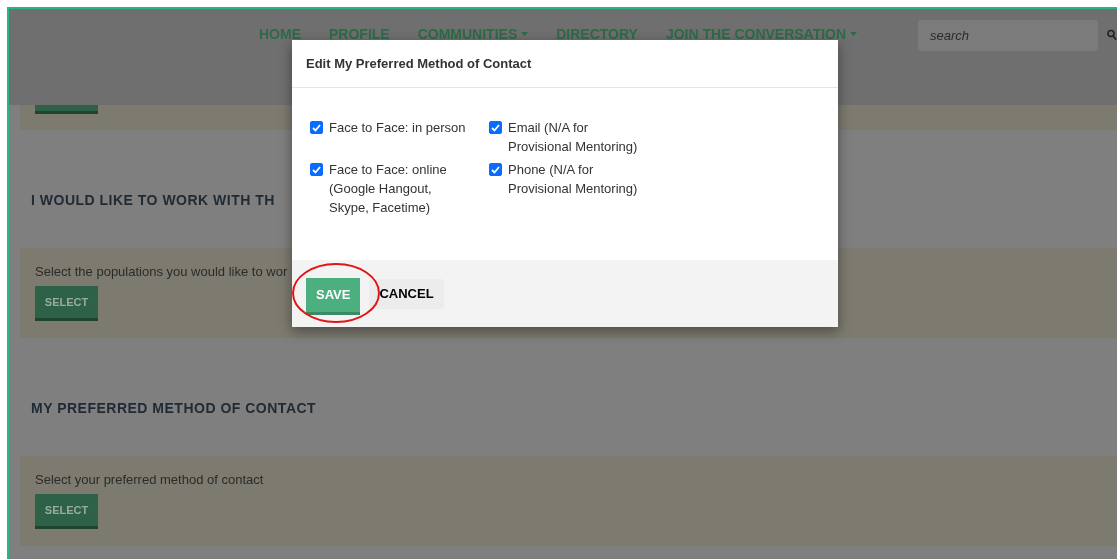  What do you see at coordinates (565, 64) in the screenshot?
I see `modal-title: Edit My Preferred Method of Contact` at bounding box center [565, 64].